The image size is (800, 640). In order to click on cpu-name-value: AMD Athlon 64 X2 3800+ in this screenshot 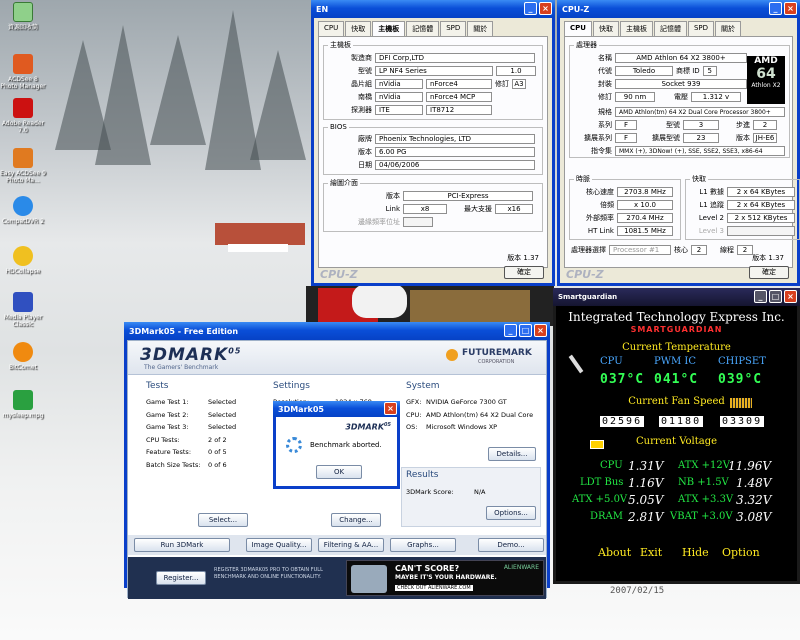, I will do `click(681, 57)`.